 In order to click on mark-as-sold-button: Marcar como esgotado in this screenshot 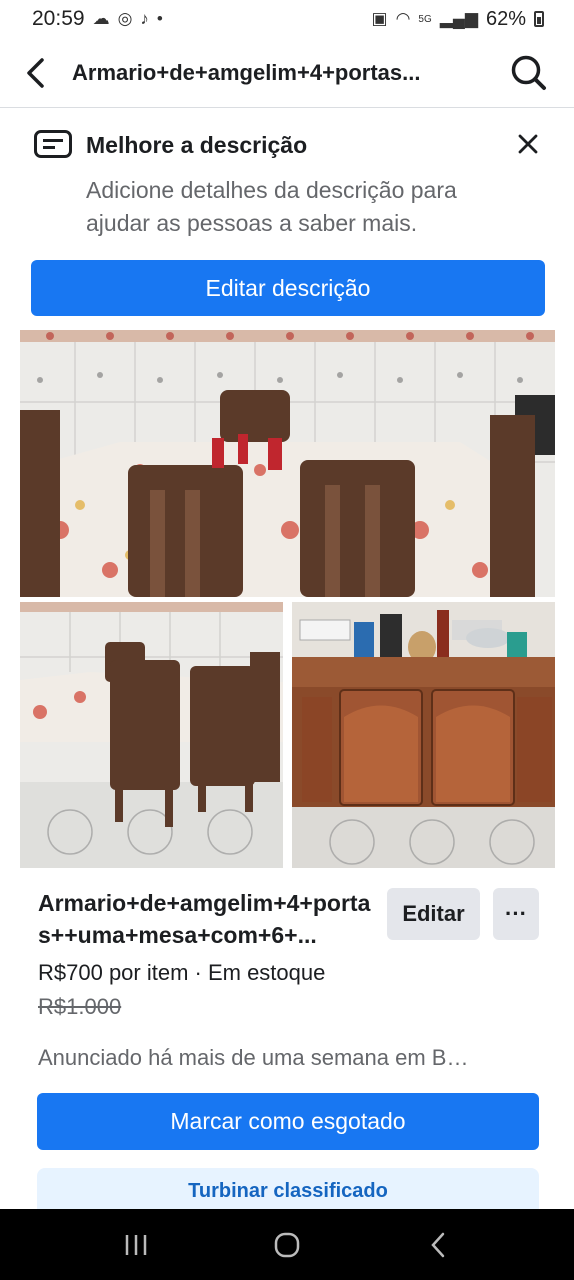, I will do `click(288, 1121)`.